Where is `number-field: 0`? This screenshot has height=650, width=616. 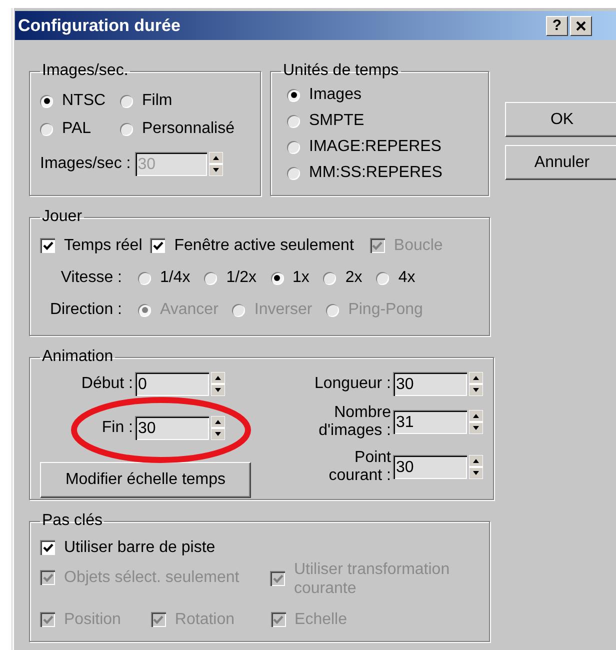 number-field: 0 is located at coordinates (172, 384).